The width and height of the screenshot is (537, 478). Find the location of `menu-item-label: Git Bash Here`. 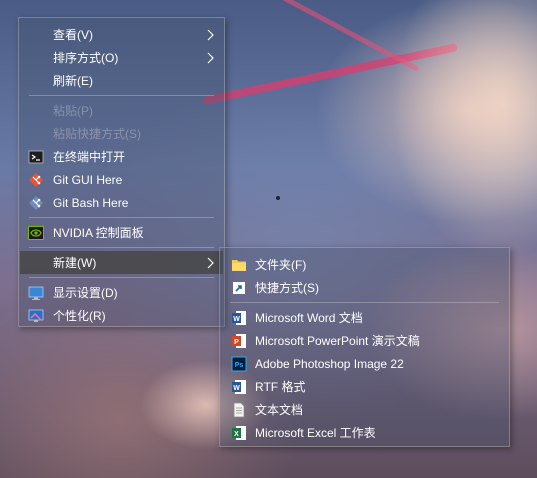

menu-item-label: Git Bash Here is located at coordinates (91, 203).